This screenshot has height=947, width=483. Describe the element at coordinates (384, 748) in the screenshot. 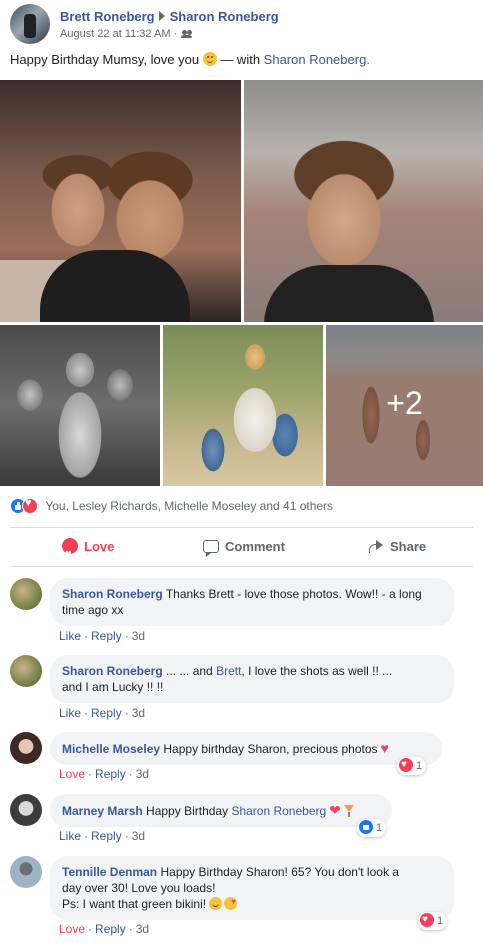

I see `heart-emoji-icon: ♥` at that location.